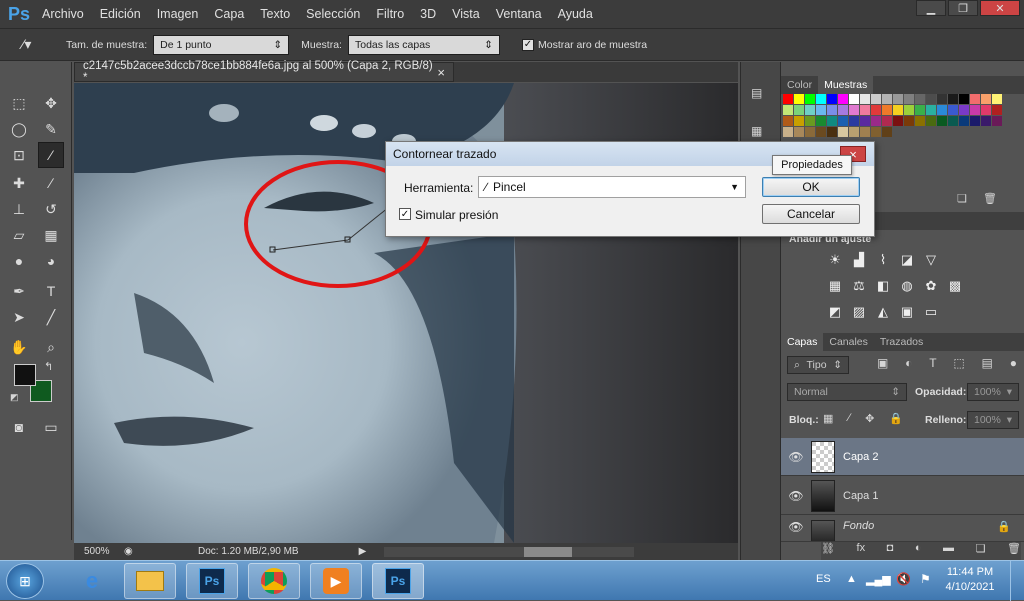 The width and height of the screenshot is (1024, 601). Describe the element at coordinates (25, 375) in the screenshot. I see `foreground-color-swatch-top` at that location.